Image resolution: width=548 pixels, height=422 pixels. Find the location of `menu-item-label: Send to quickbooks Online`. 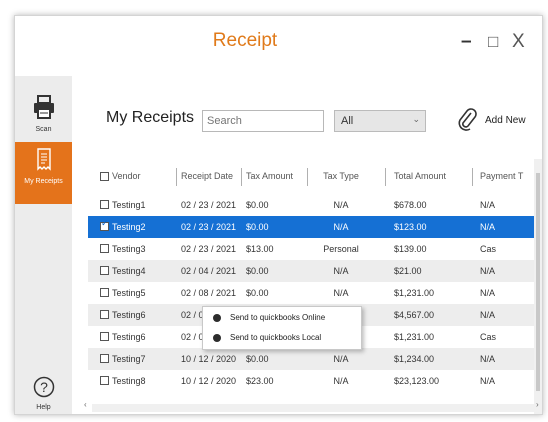

menu-item-label: Send to quickbooks Online is located at coordinates (278, 317).